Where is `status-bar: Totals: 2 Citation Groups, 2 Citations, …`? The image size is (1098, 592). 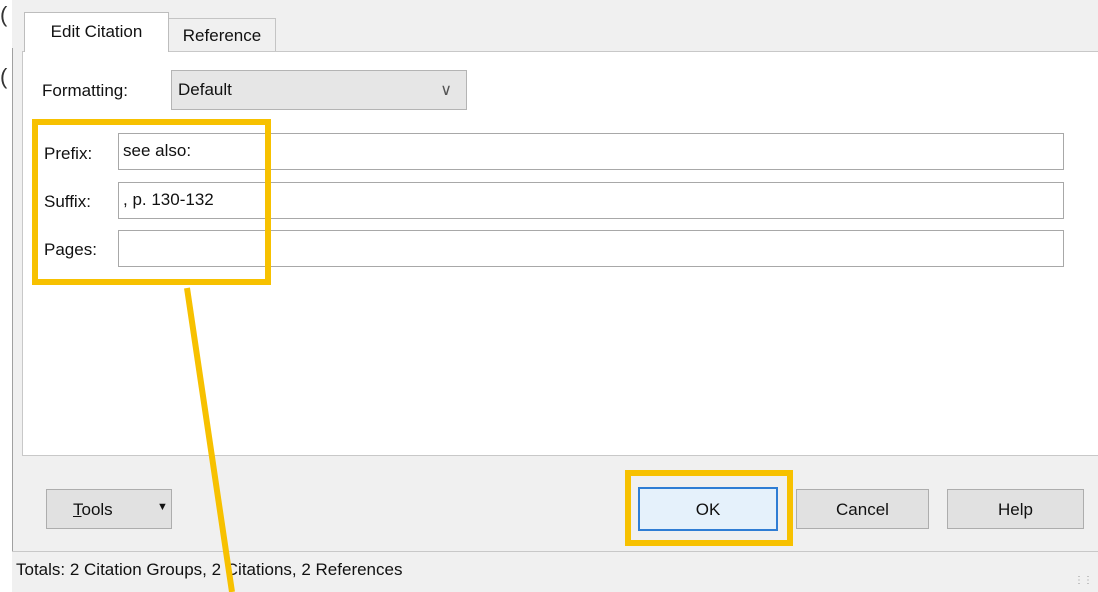
status-bar: Totals: 2 Citation Groups, 2 Citations, … is located at coordinates (555, 571).